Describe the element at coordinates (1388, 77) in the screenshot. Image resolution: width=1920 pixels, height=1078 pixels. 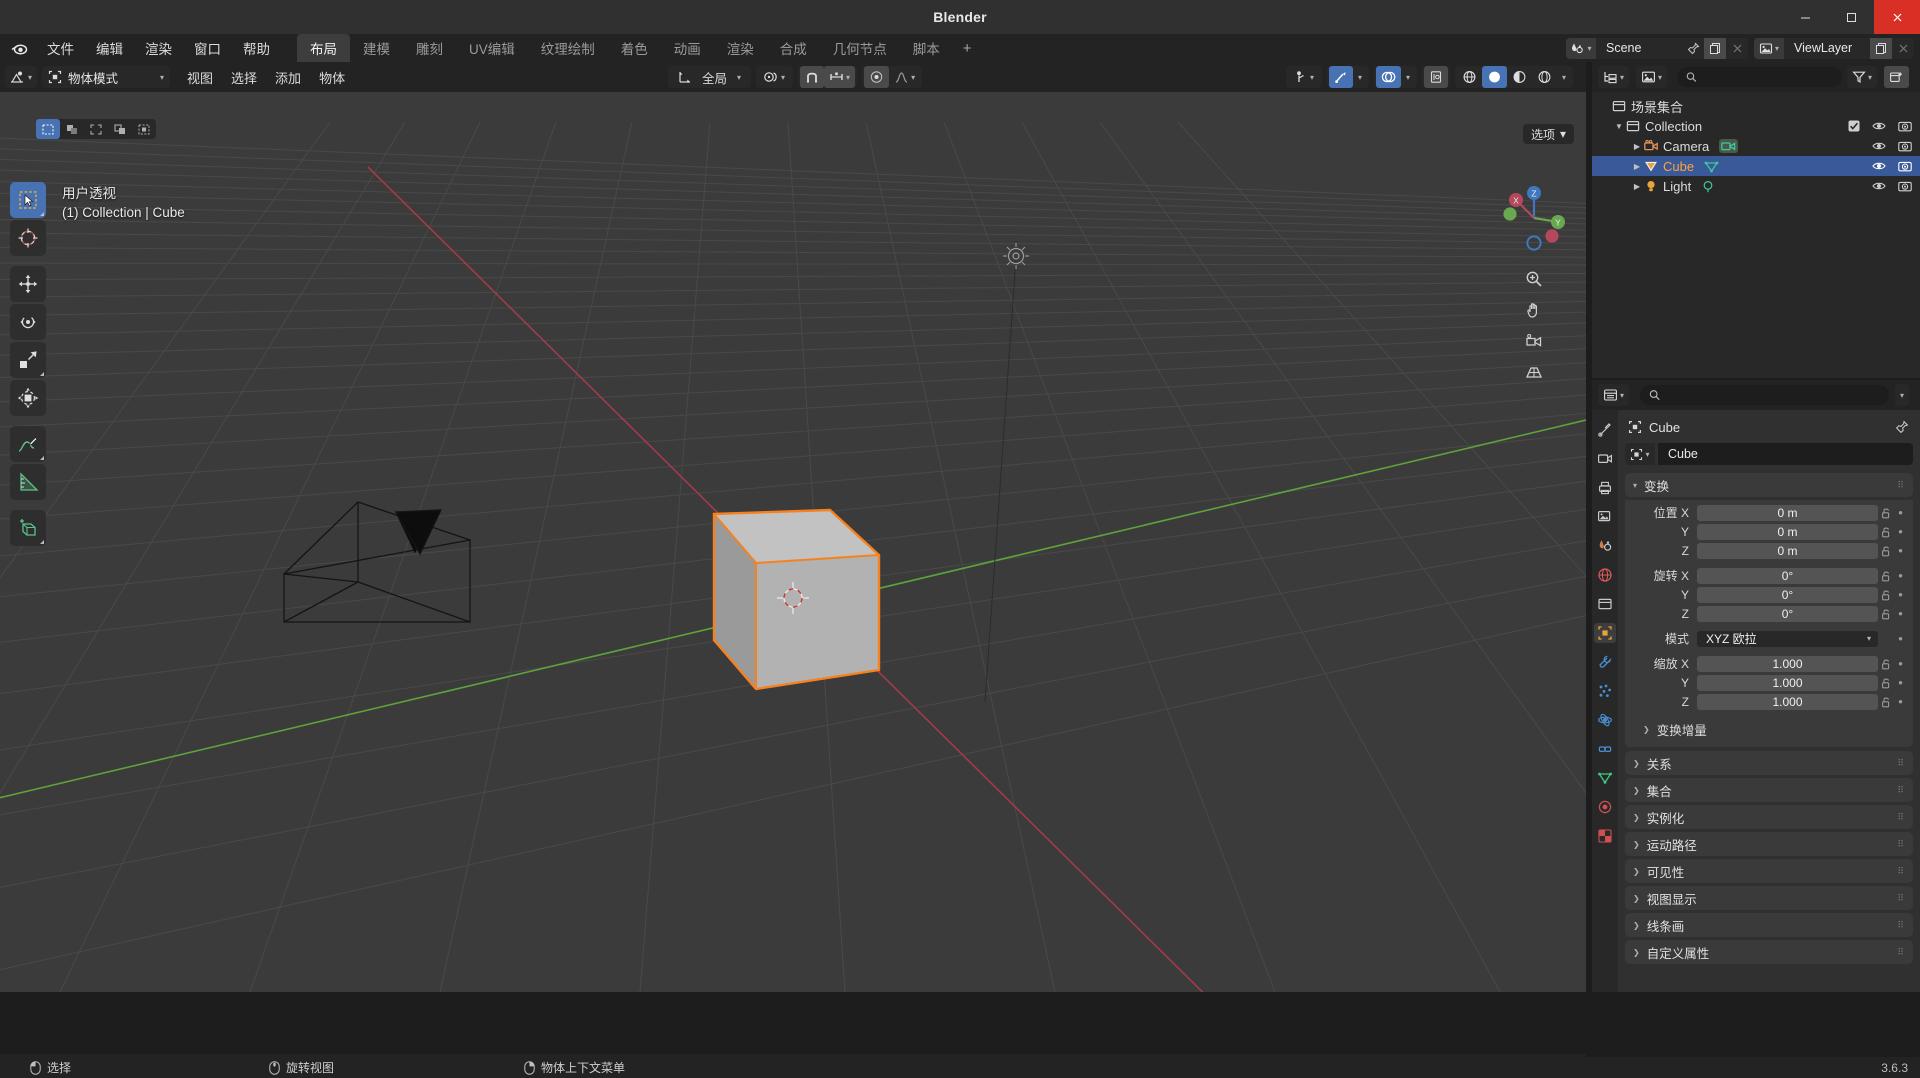
I see `show-overlays-icon` at that location.